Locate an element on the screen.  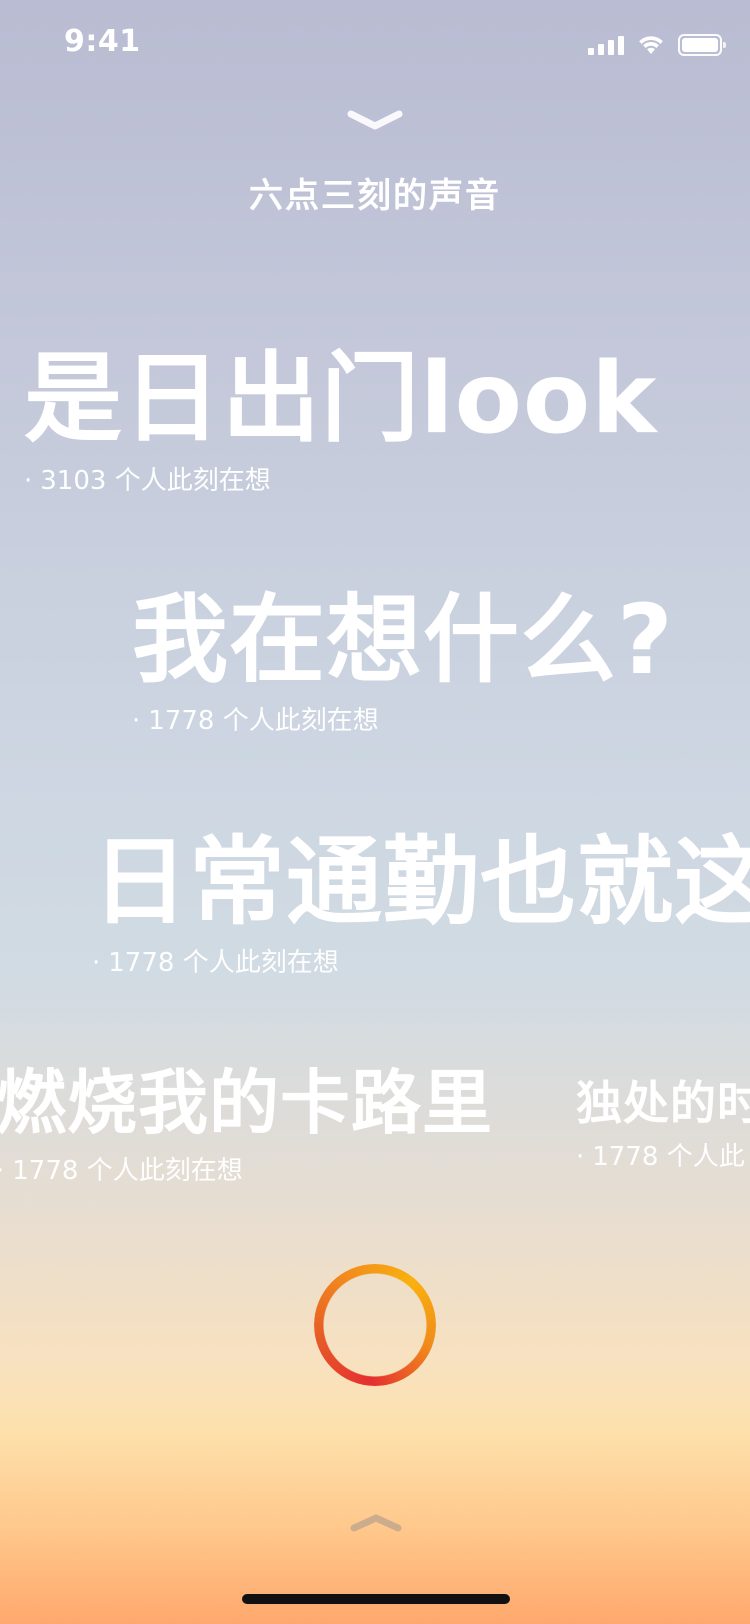
topic-item: 燃烧我的卡路里 ·1778 个人此刻在想 is located at coordinates (246, 1127).